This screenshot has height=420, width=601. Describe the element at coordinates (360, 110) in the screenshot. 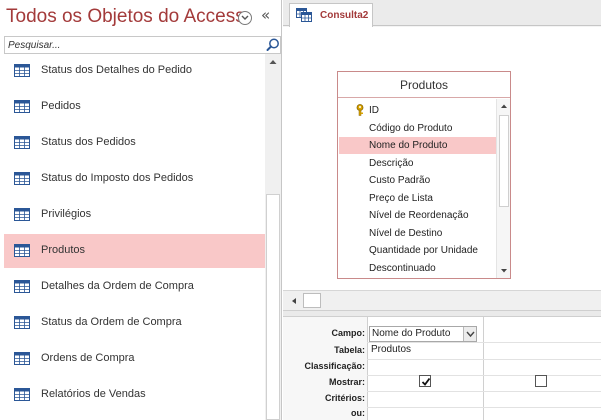

I see `key-icon` at that location.